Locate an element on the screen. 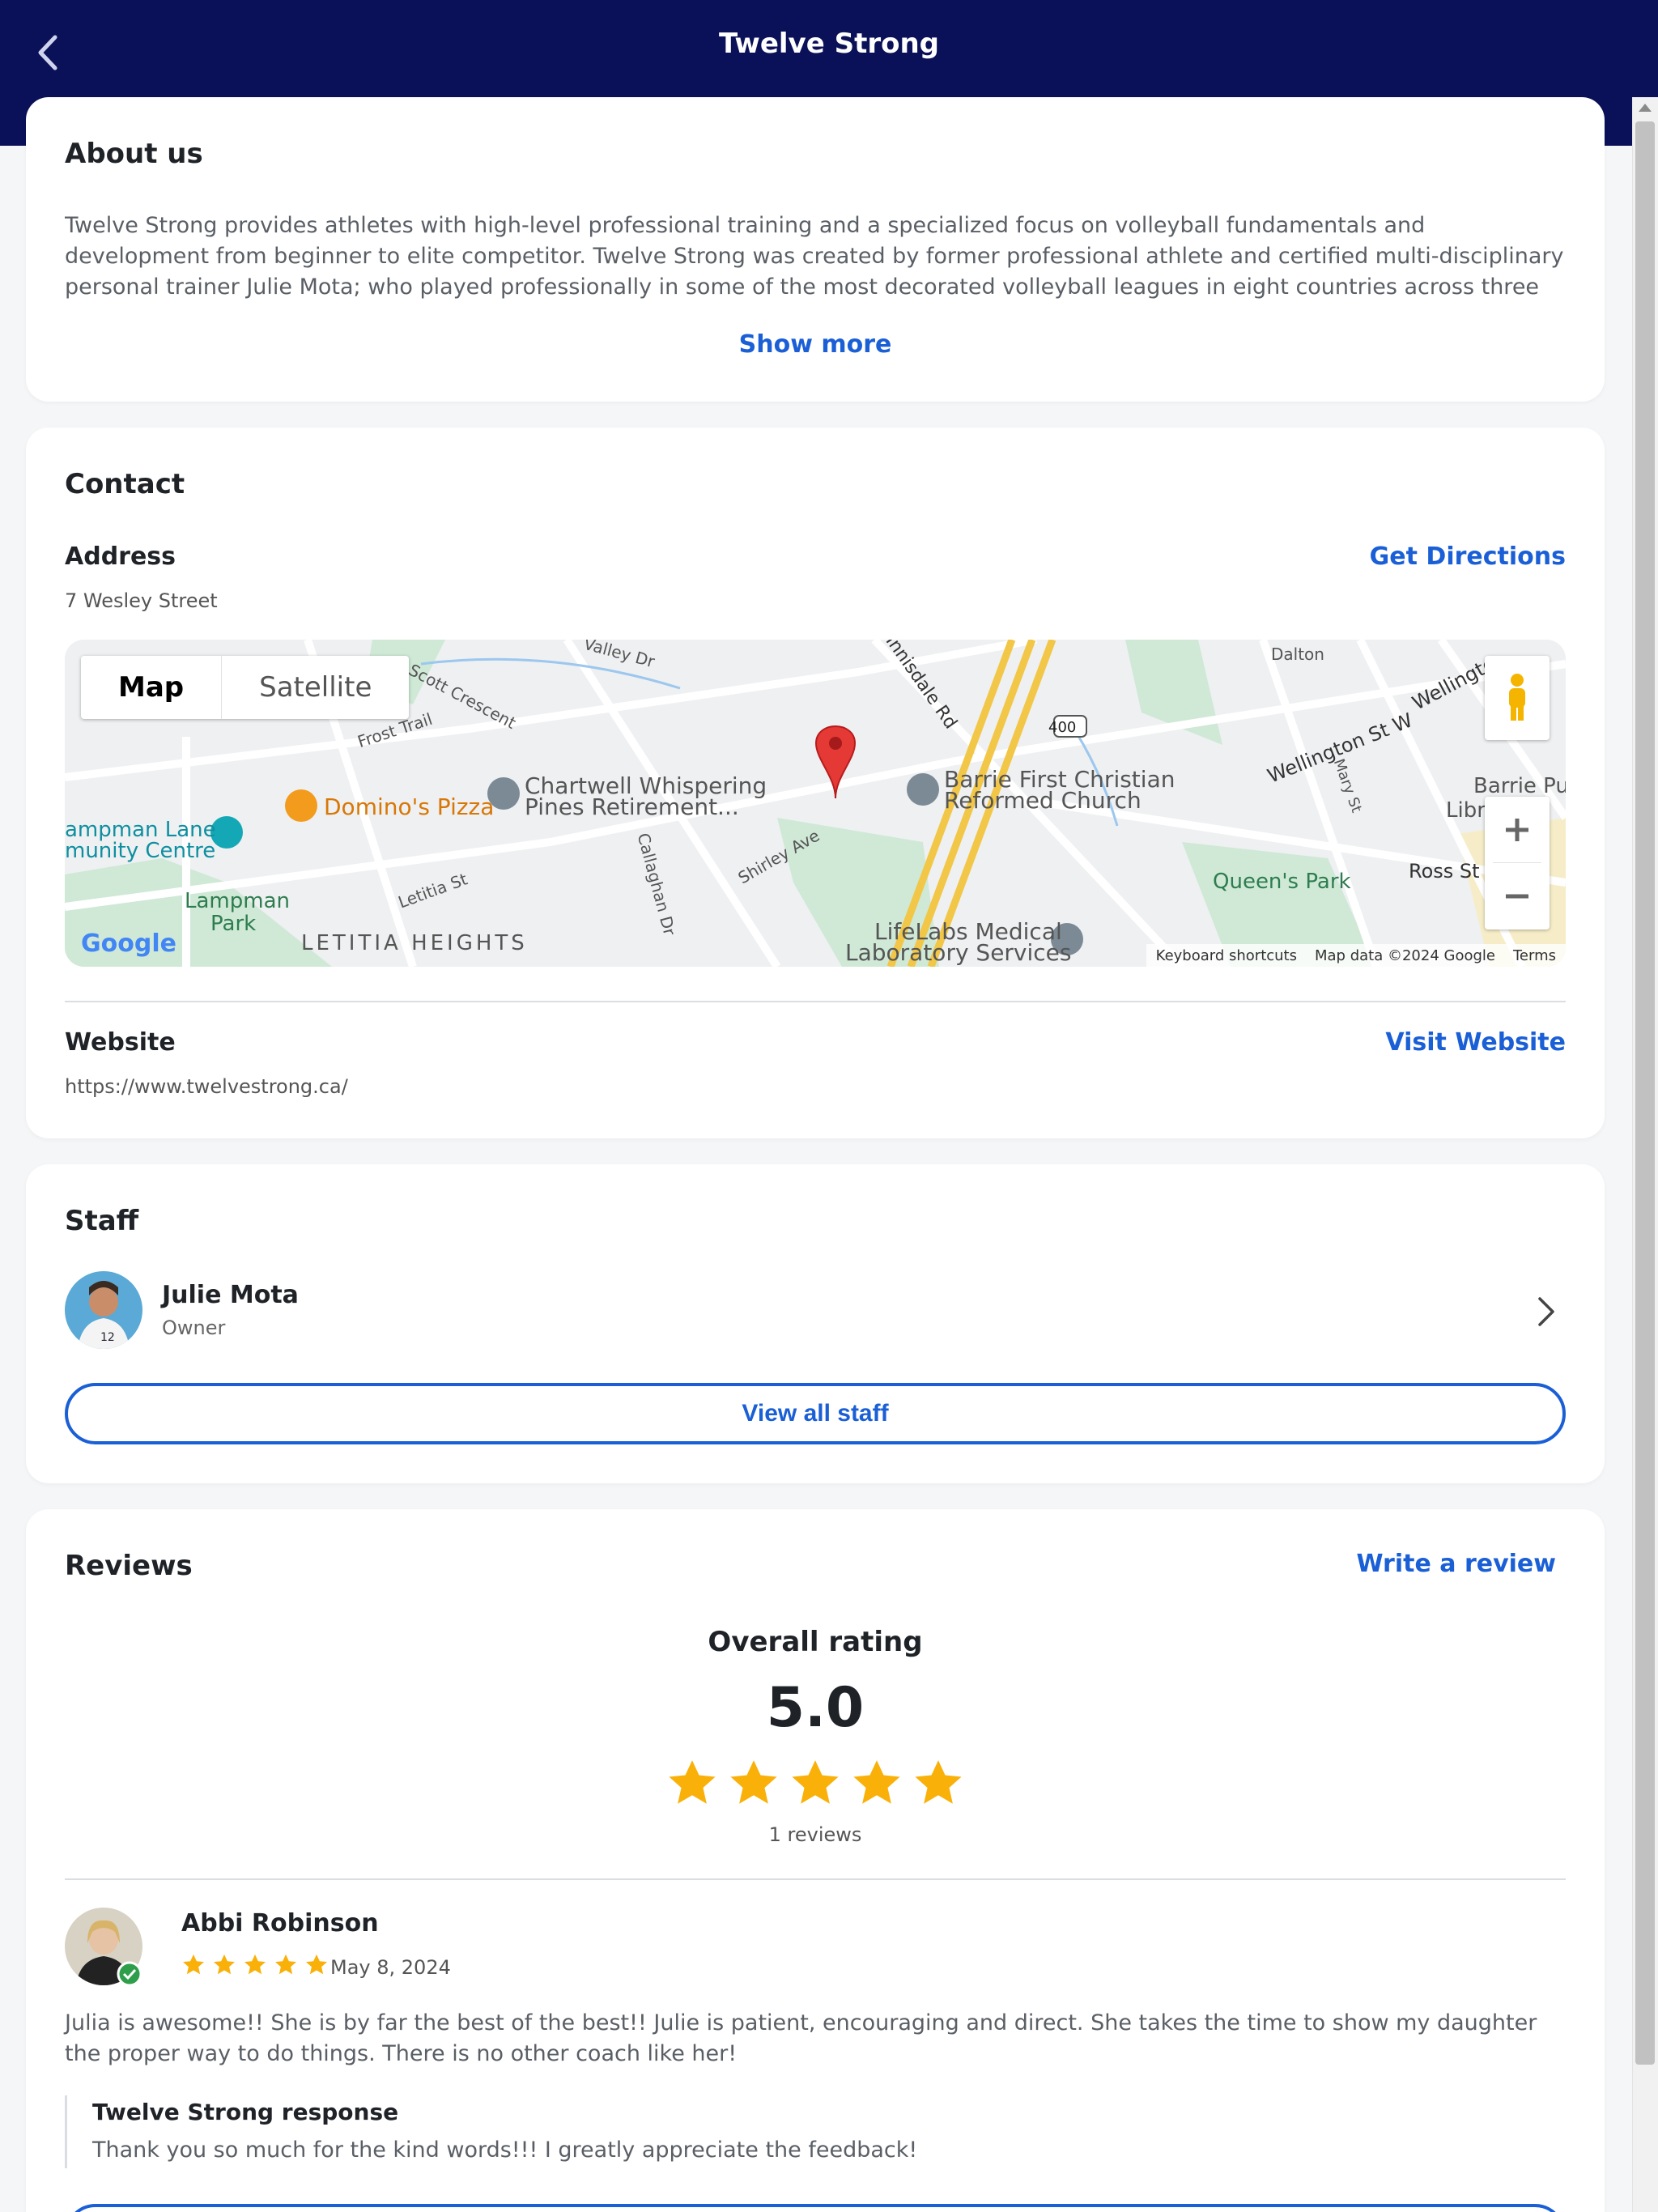 This screenshot has width=1658, height=2212. map-label-dalton: Dalton is located at coordinates (1297, 654).